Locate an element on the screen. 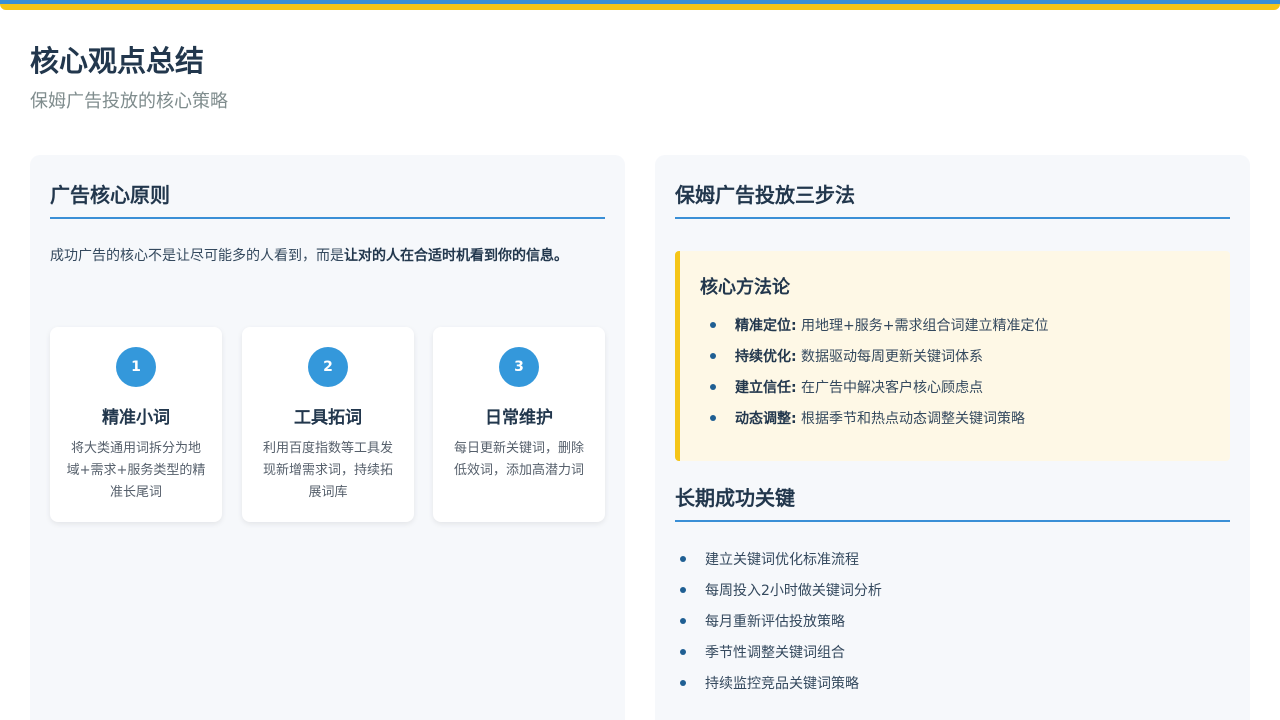 The height and width of the screenshot is (720, 1280). principle-card: 2 工具拓词 利用百度指数等工具发现新增需求词，持续拓展词库 is located at coordinates (328, 424).